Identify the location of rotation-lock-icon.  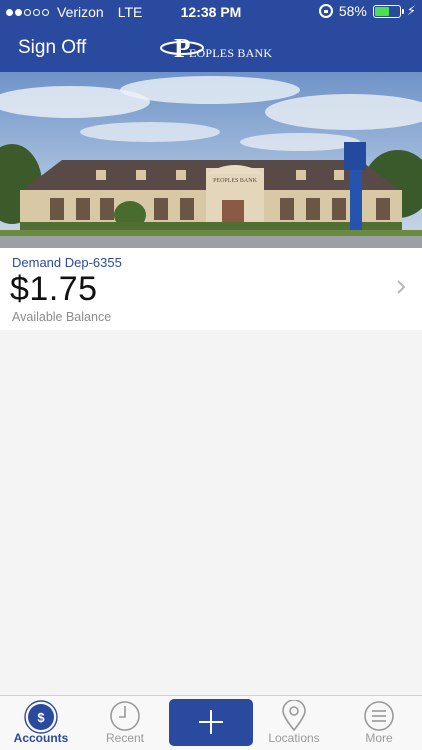
(325, 11).